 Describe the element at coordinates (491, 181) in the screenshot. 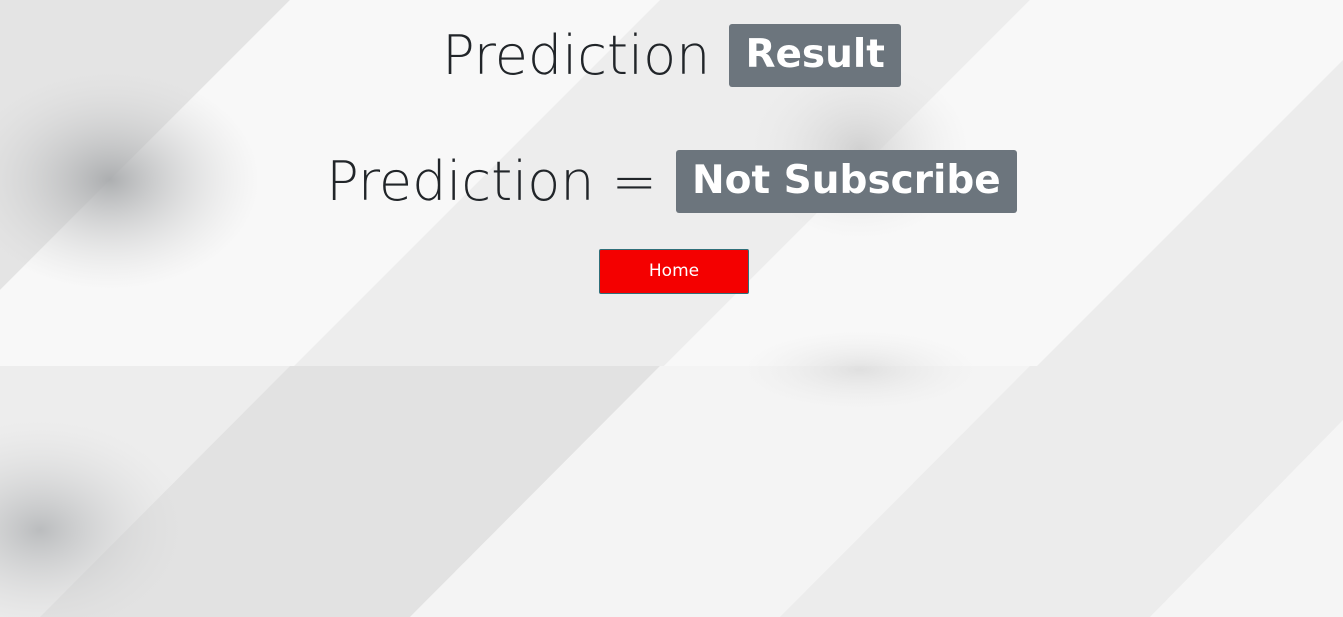

I see `prediction-label: Prediction =` at that location.